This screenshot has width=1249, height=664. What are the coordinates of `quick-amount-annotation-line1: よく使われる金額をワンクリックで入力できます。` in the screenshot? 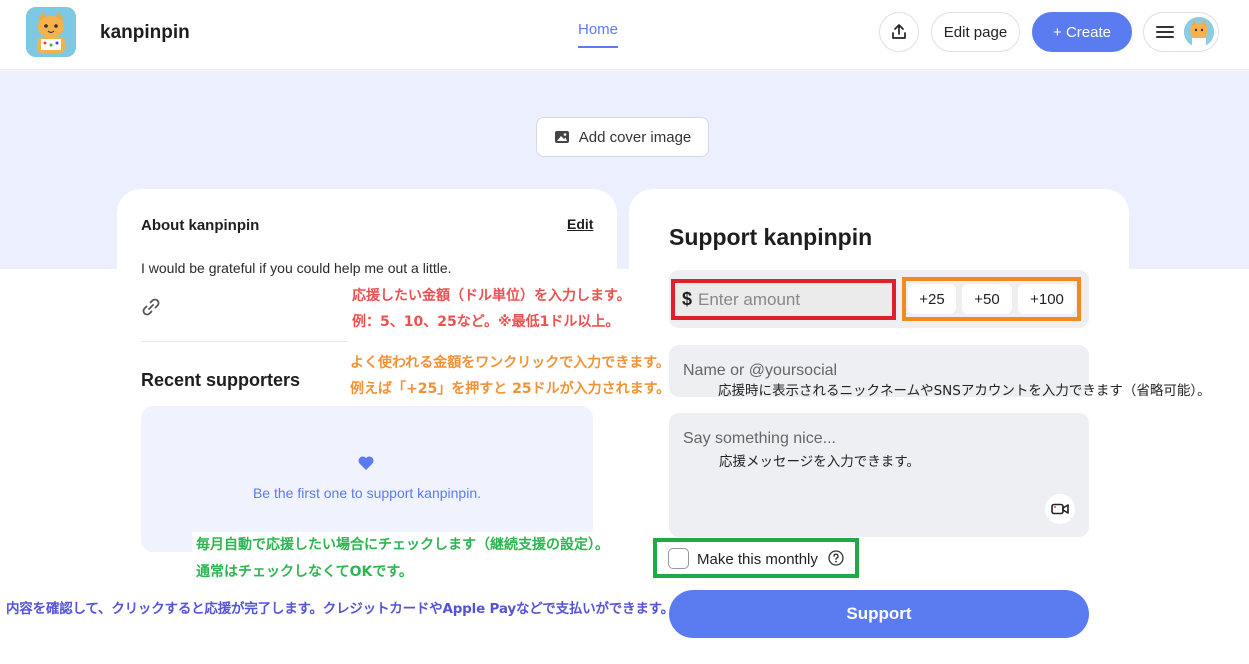 It's located at (510, 363).